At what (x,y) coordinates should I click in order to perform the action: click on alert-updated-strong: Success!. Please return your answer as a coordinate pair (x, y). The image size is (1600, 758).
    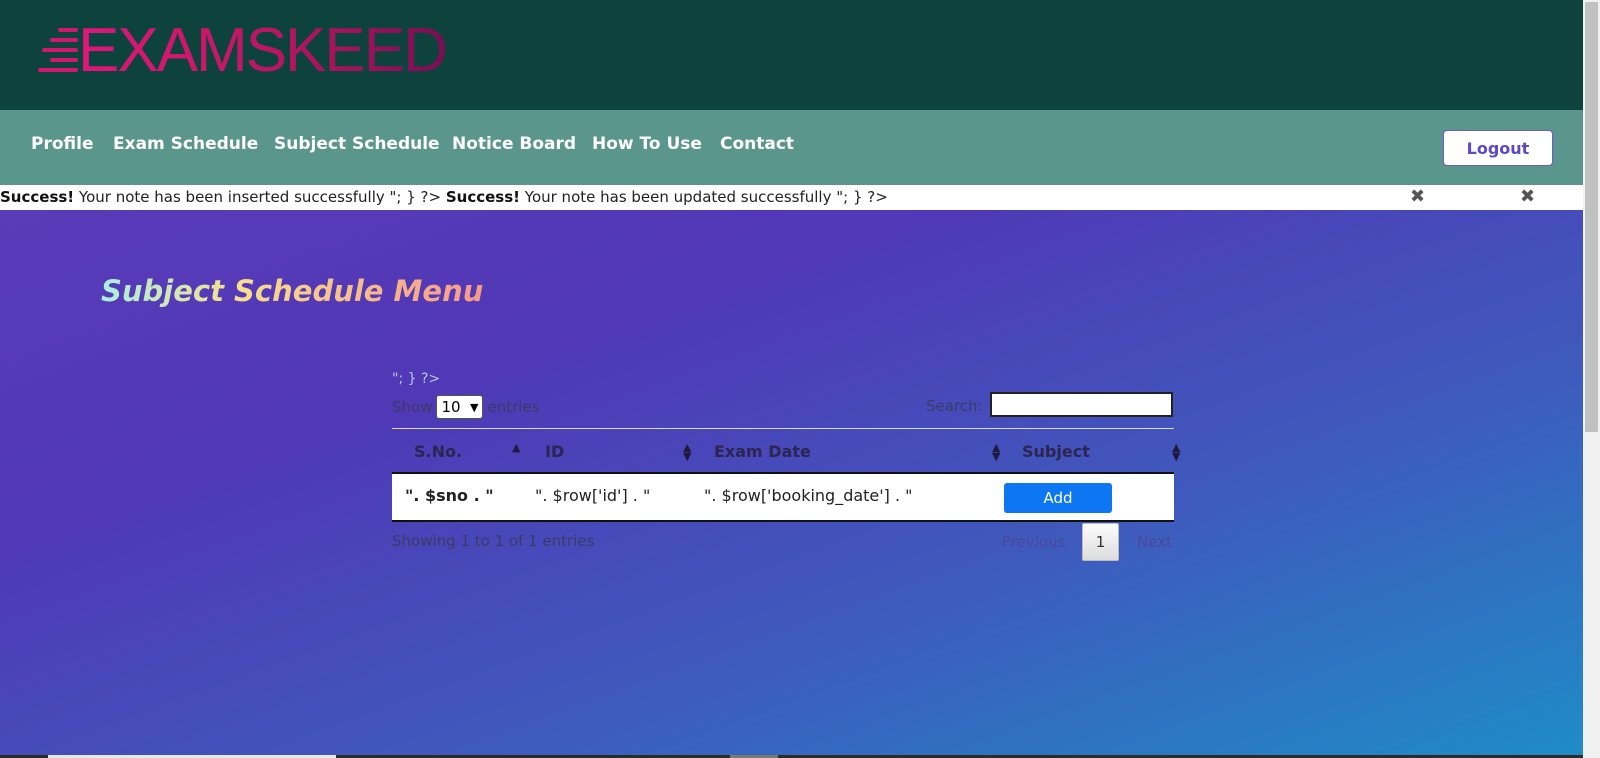
    Looking at the image, I should click on (482, 197).